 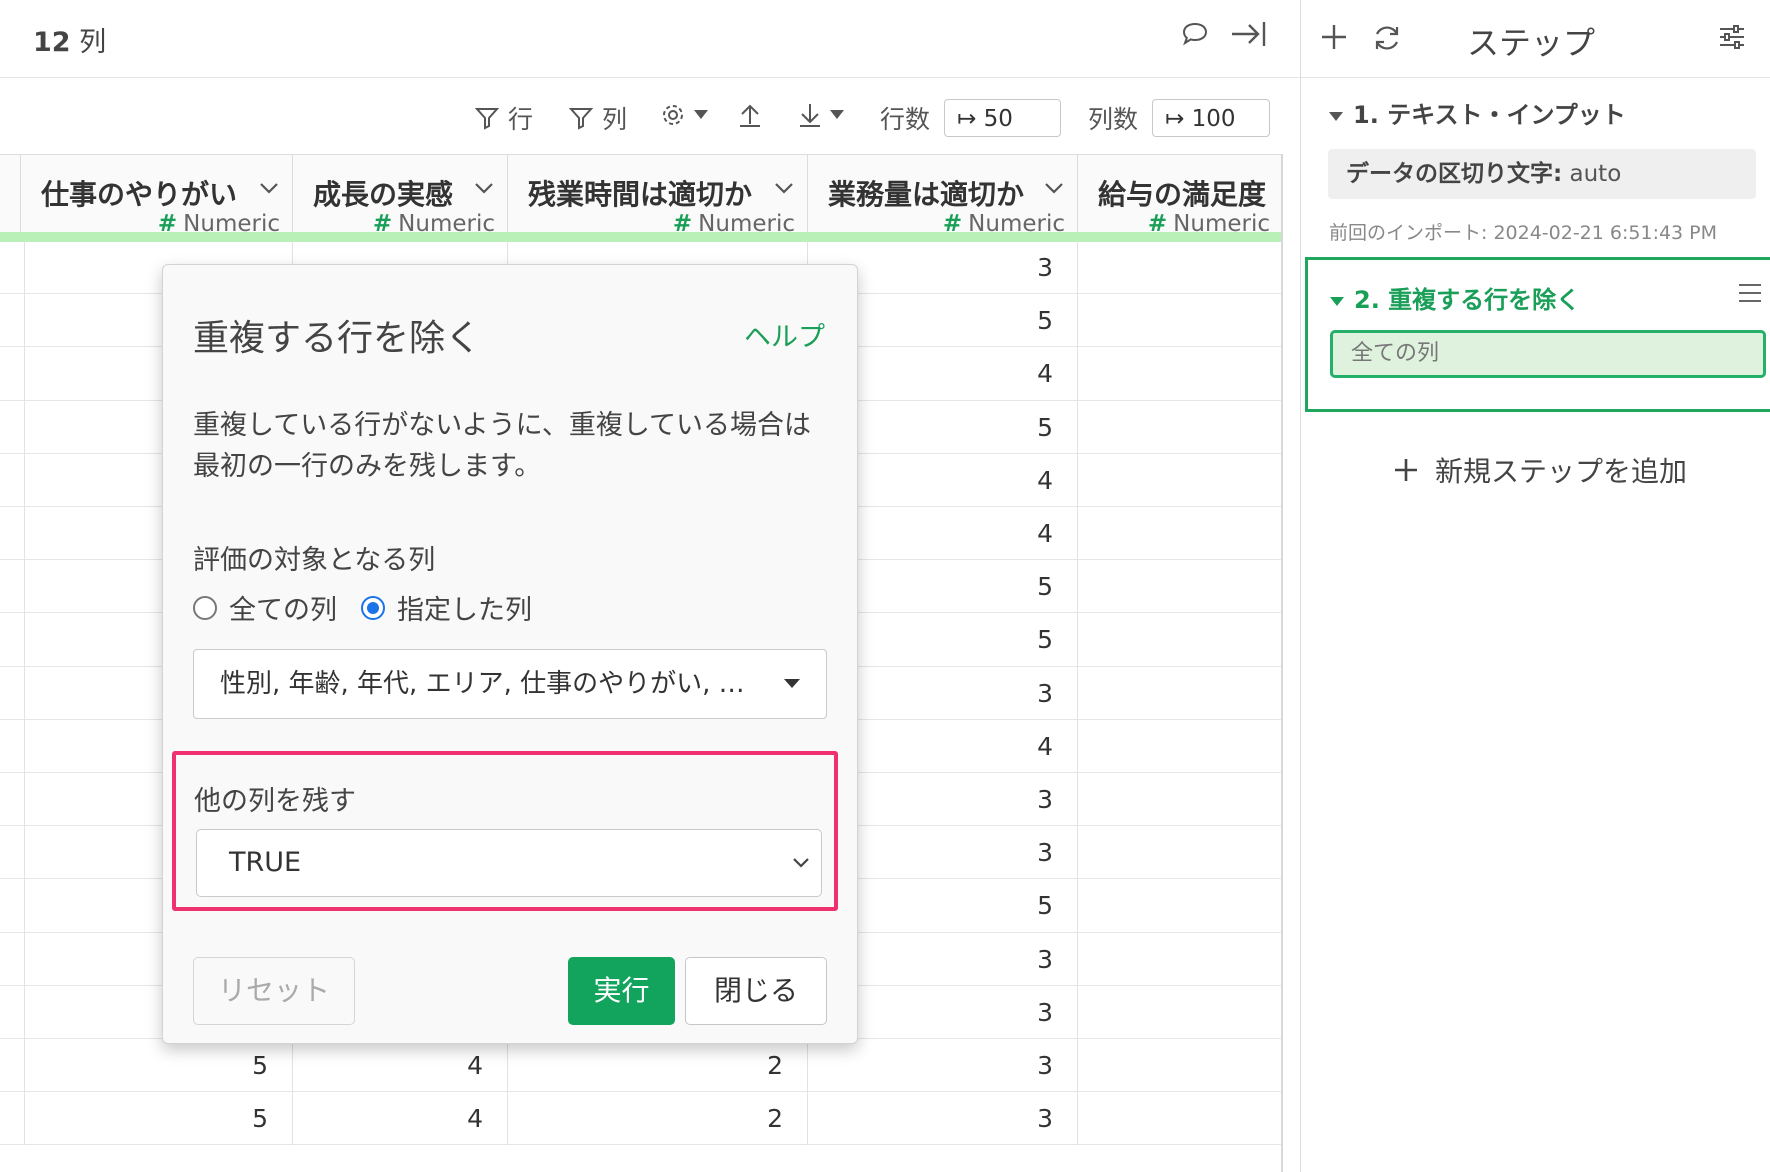 I want to click on column-header: 業務量は適切か # Numeric, so click(x=943, y=196).